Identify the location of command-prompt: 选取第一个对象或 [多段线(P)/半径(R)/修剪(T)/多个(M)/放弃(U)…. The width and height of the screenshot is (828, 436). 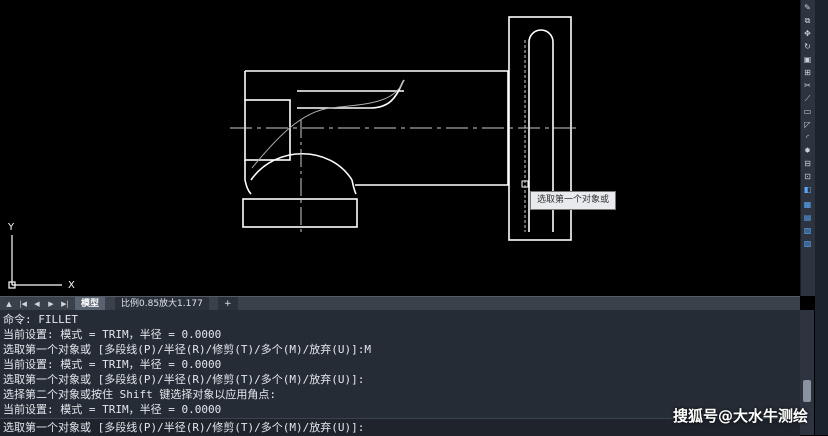
(184, 427).